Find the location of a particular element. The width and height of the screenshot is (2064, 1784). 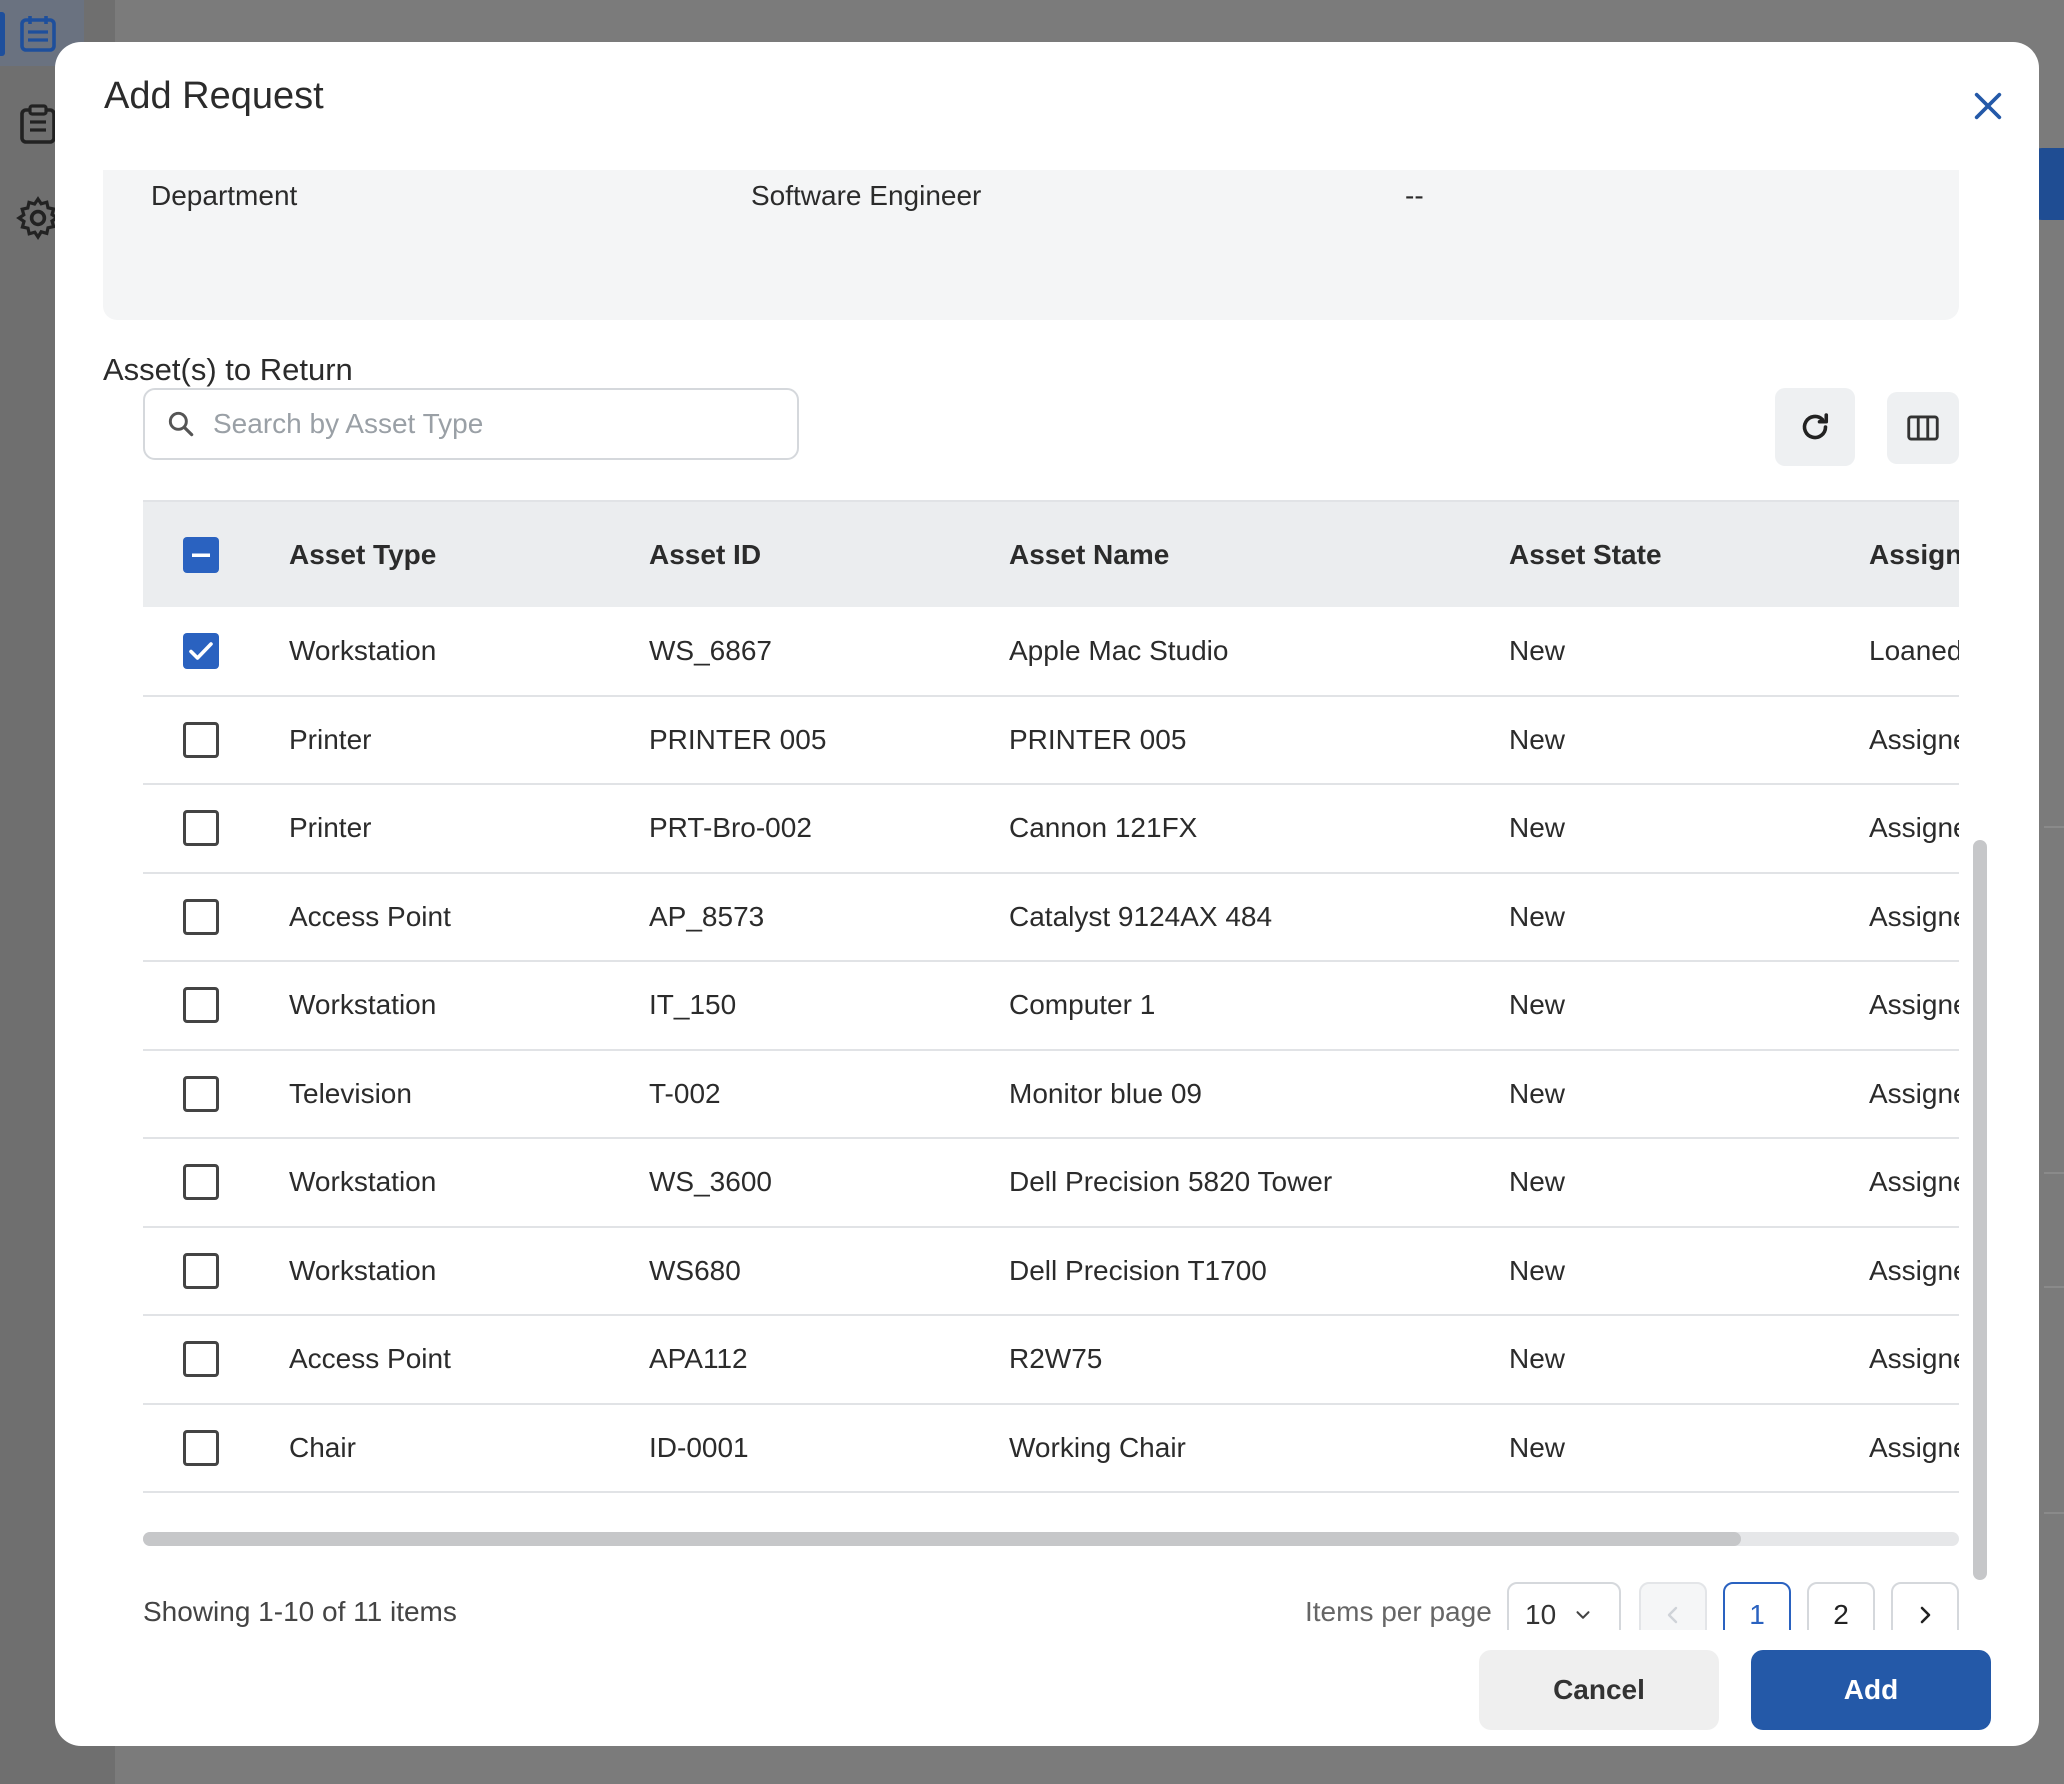

section-title: Asset(s) to Return is located at coordinates (228, 369).